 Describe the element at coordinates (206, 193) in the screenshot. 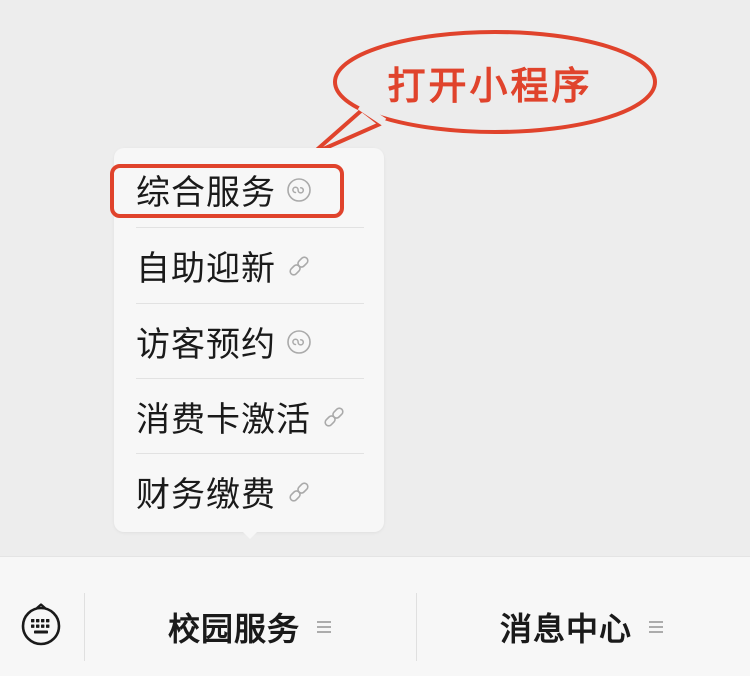

I see `menu-item-label: 综合服务` at that location.